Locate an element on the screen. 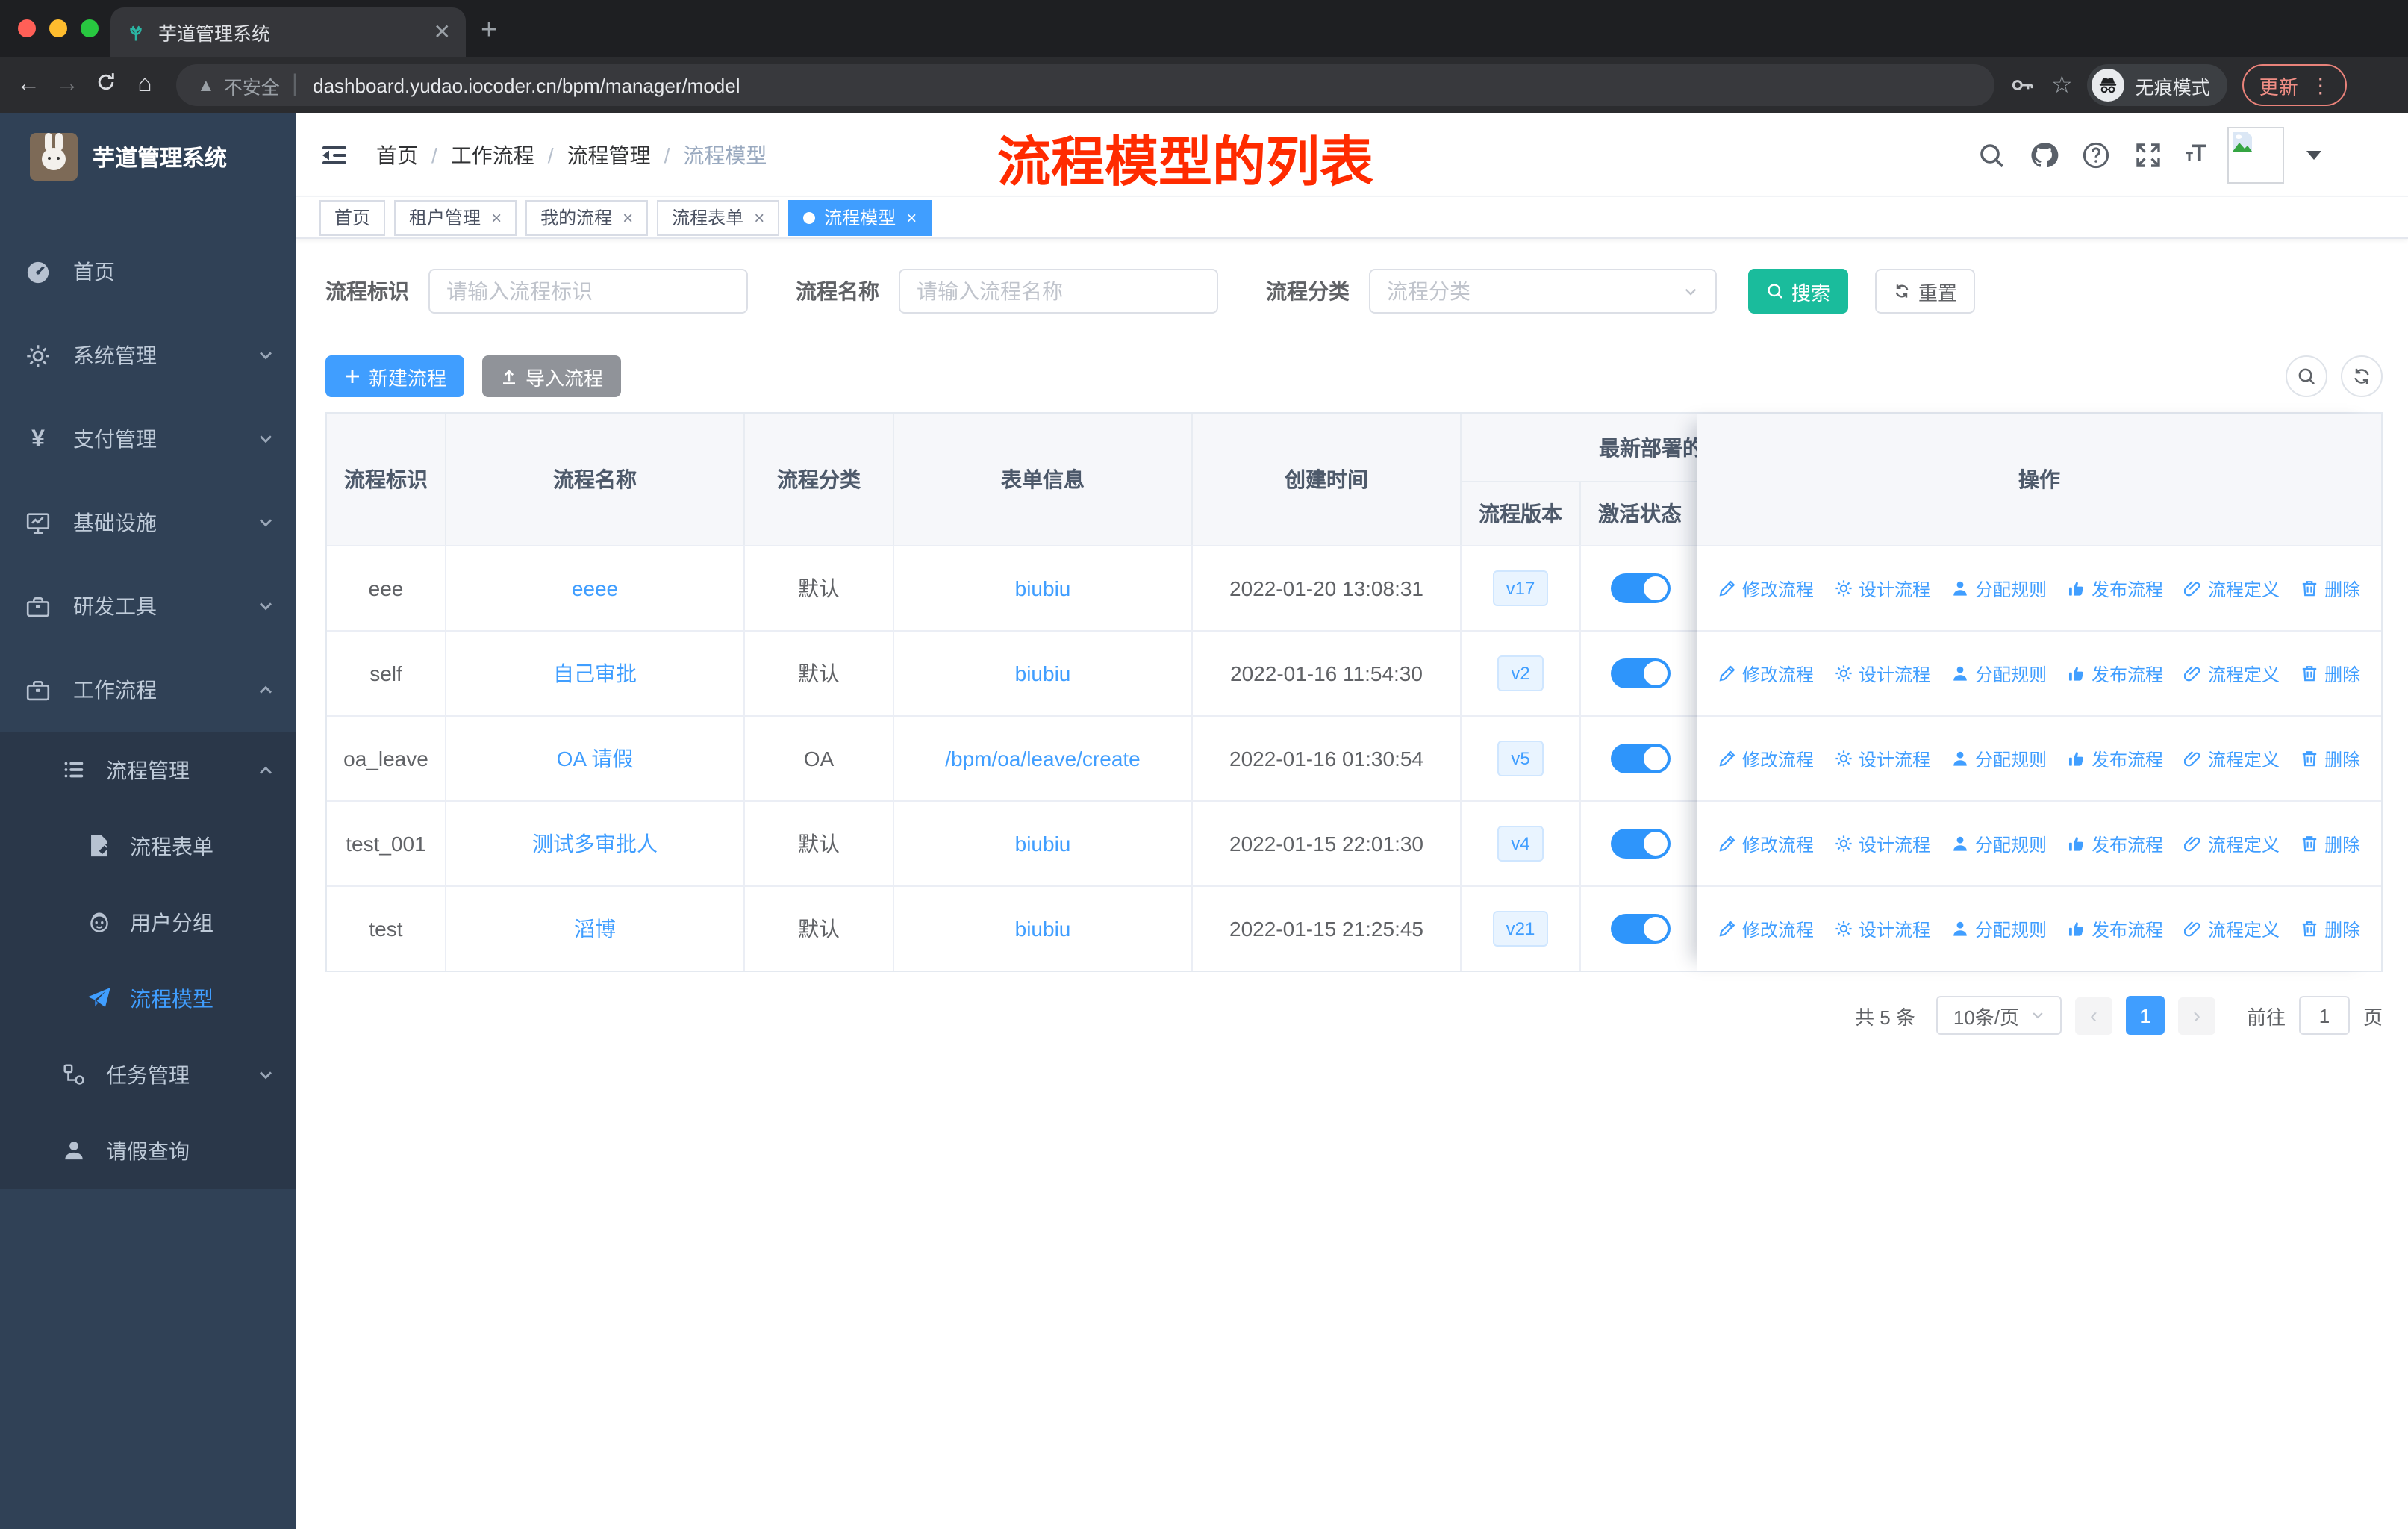 The width and height of the screenshot is (2408, 1529). tag-process-model: 流程模型 × is located at coordinates (860, 217).